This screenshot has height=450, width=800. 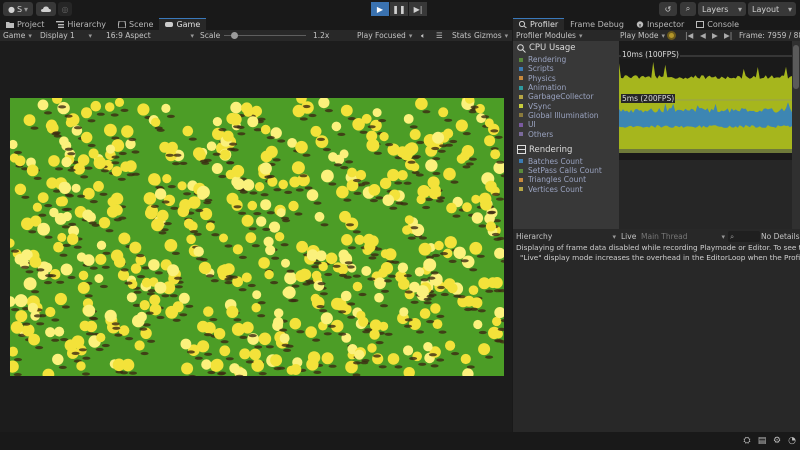 I want to click on collab-status-button: ◔, so click(x=792, y=441).